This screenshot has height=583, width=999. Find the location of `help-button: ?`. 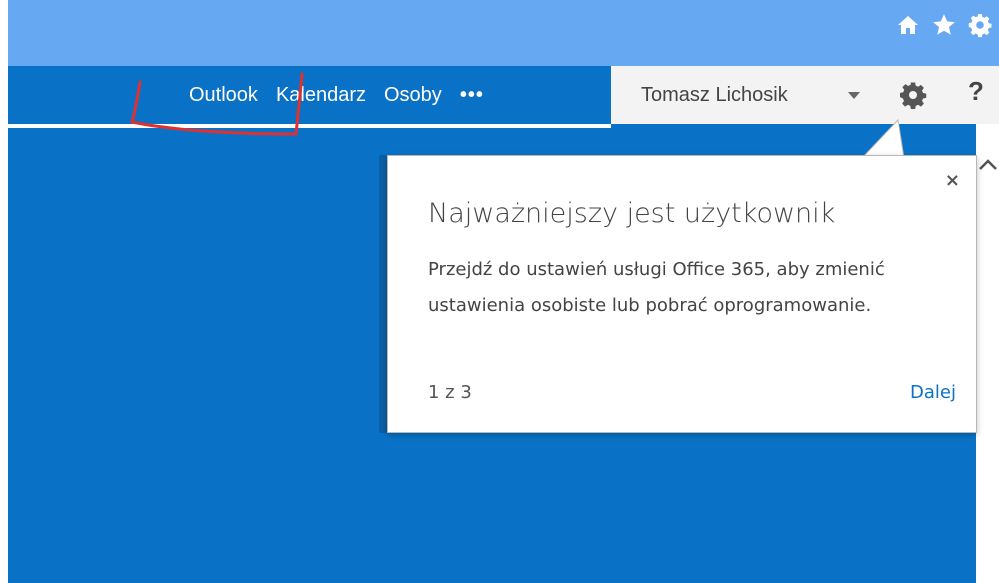

help-button: ? is located at coordinates (976, 91).